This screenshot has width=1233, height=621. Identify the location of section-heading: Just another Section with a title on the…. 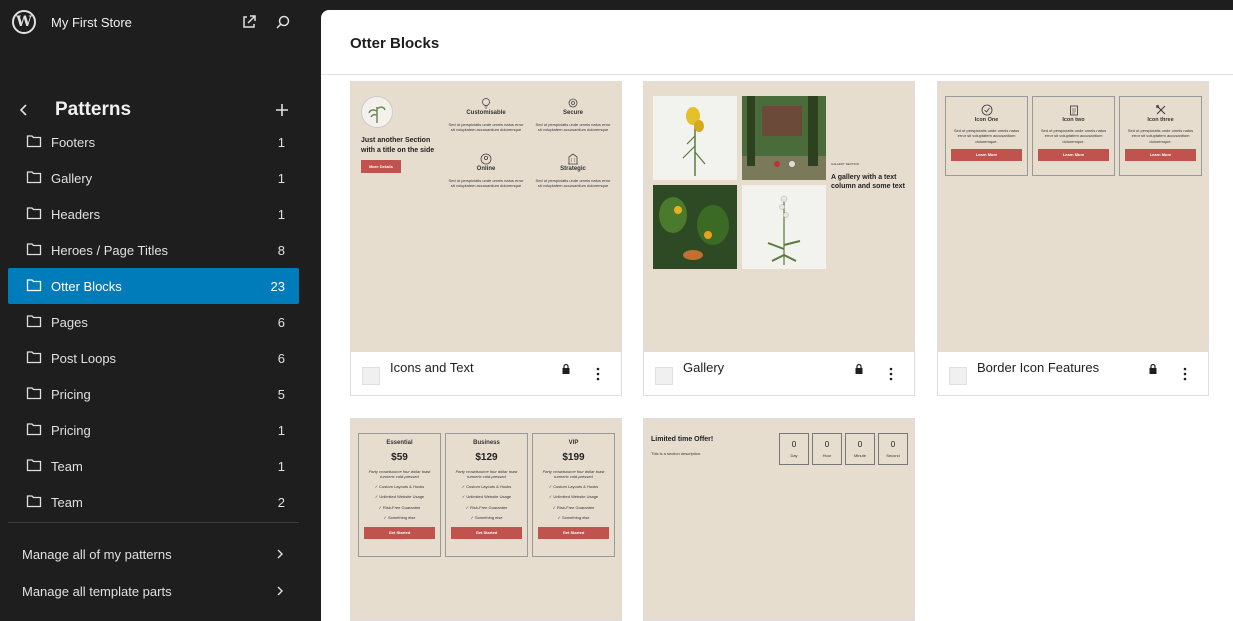
(398, 145).